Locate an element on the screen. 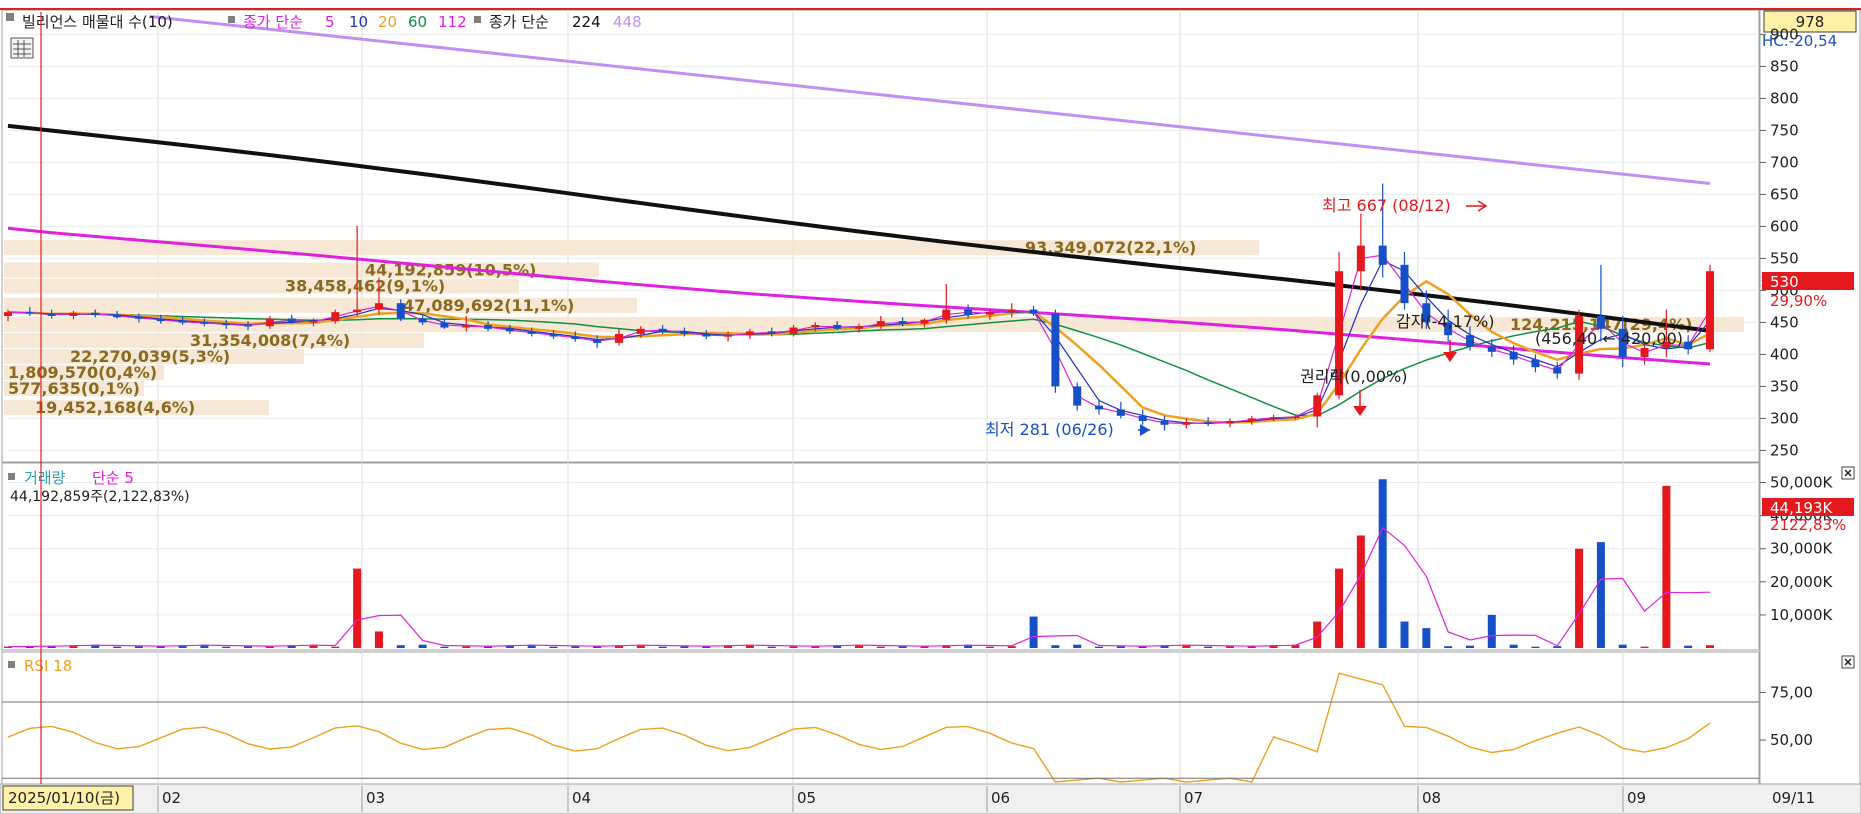  chart-title: 빌리언스 매물대 수(10) is located at coordinates (97, 22).